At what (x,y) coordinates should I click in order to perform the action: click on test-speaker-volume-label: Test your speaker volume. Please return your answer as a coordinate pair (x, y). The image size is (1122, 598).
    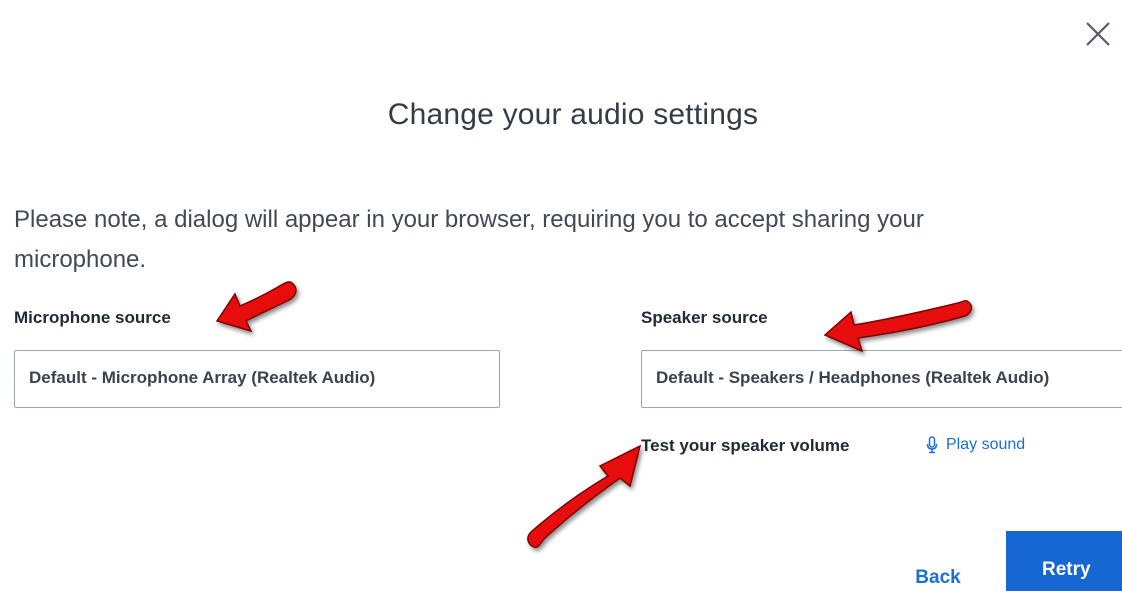
    Looking at the image, I should click on (745, 445).